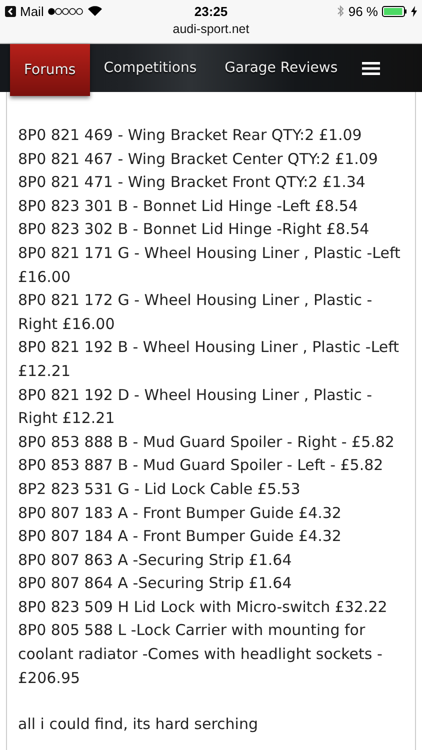 This screenshot has width=422, height=750. What do you see at coordinates (196, 312) in the screenshot?
I see `part-line: 8P0 821 172 G - Wheel Housing Liner , Plastic -Right £16.00` at bounding box center [196, 312].